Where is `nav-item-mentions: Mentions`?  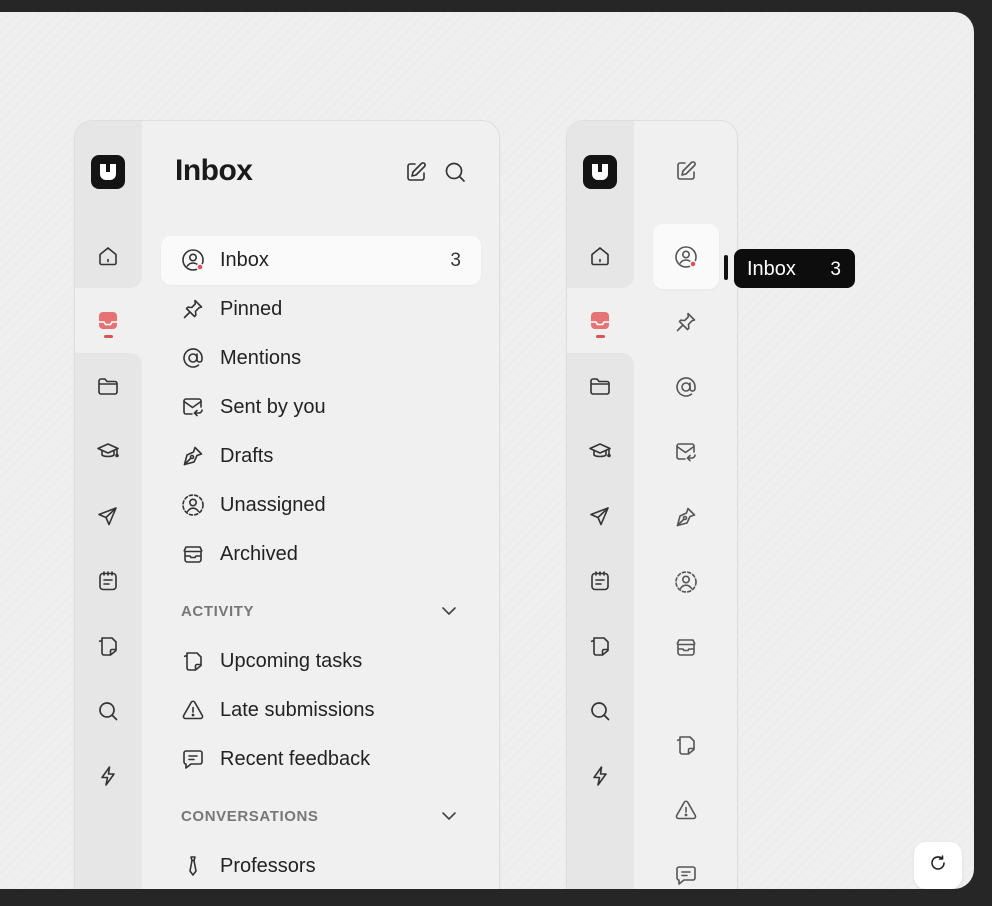
nav-item-mentions: Mentions is located at coordinates (321, 358).